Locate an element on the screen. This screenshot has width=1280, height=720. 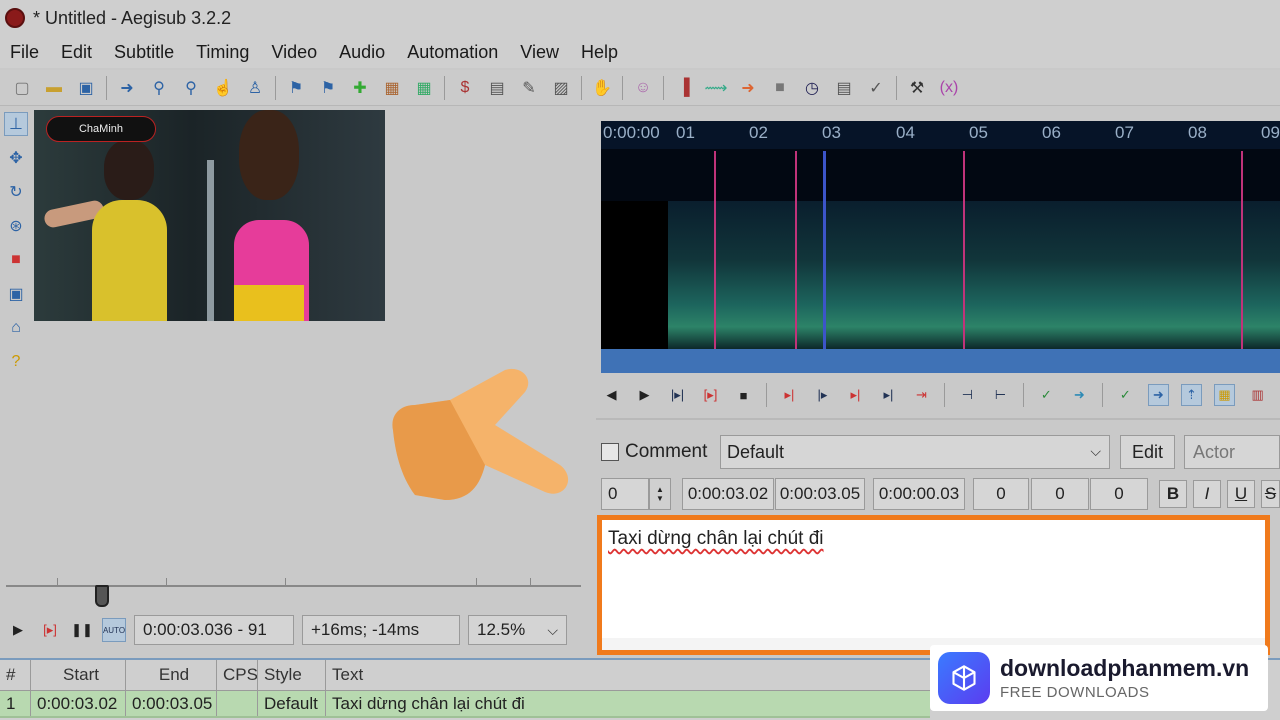
auto-scroll-icon: ⇡ is located at coordinates (1191, 395).